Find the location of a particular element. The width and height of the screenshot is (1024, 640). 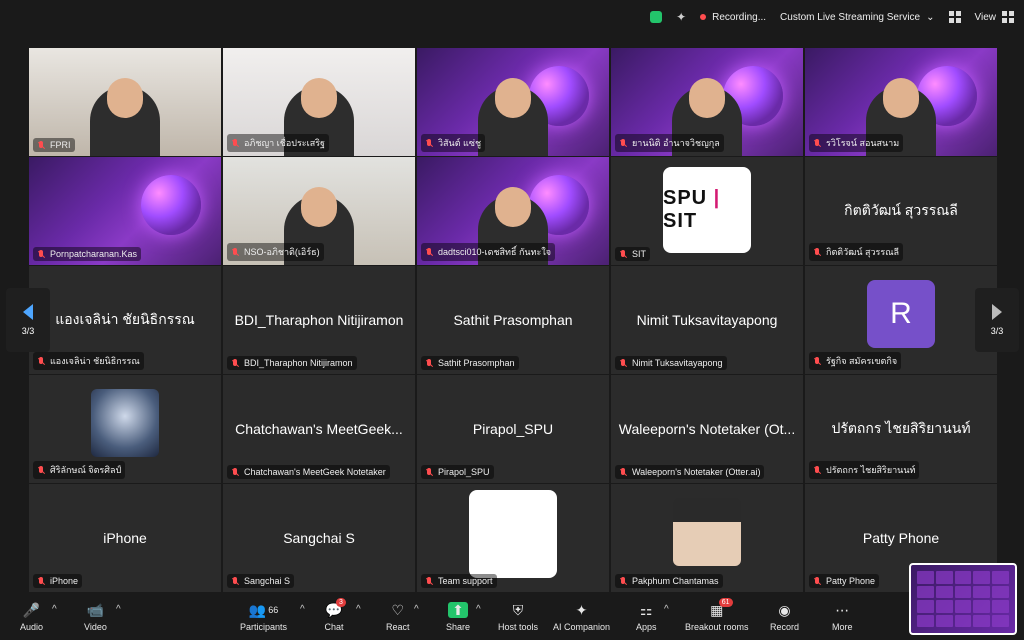

react-options-caret: ^ is located at coordinates (416, 609).